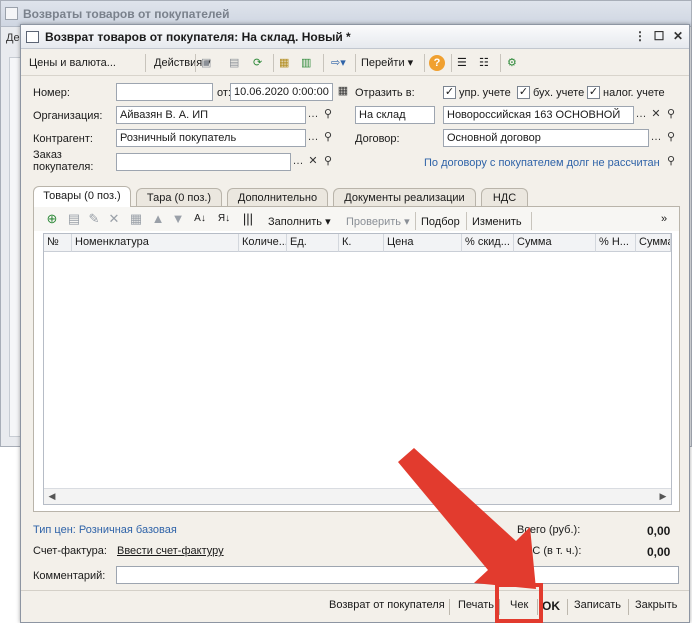 The width and height of the screenshot is (692, 623). I want to click on tab-goods: Товары (0 поз.), so click(82, 196).